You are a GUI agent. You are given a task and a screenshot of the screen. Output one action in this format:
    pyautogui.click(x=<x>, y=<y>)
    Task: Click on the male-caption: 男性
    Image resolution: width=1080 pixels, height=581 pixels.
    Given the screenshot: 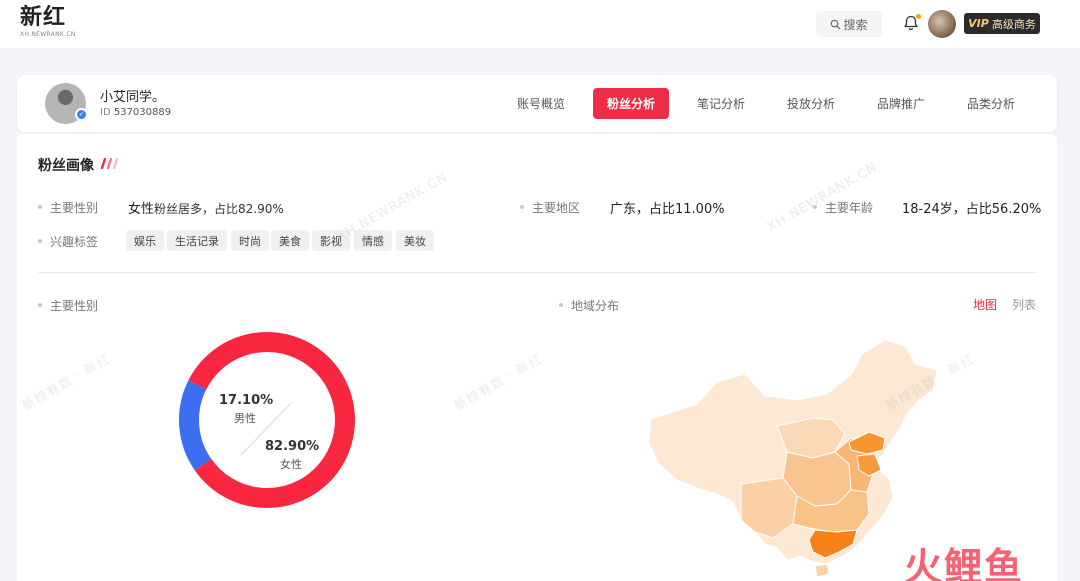 What is the action you would take?
    pyautogui.click(x=245, y=418)
    